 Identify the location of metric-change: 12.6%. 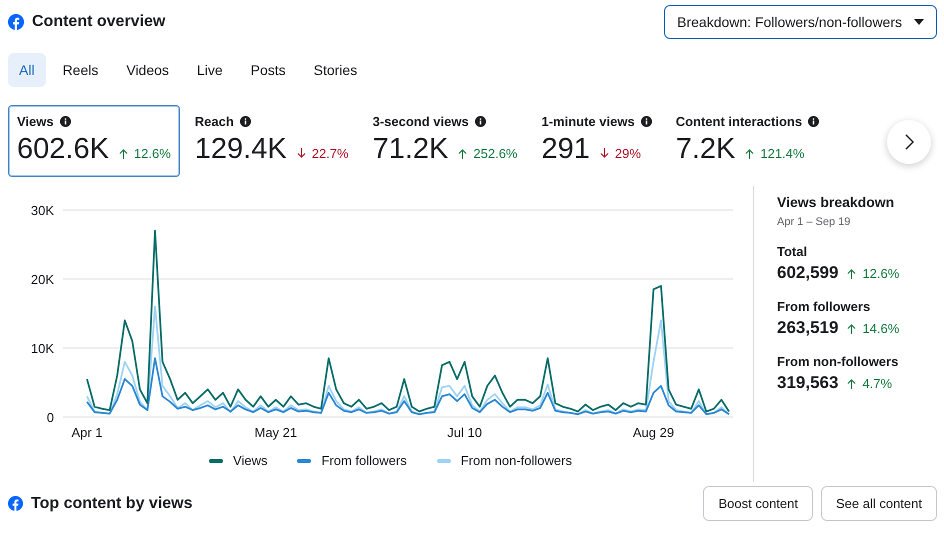
(144, 153).